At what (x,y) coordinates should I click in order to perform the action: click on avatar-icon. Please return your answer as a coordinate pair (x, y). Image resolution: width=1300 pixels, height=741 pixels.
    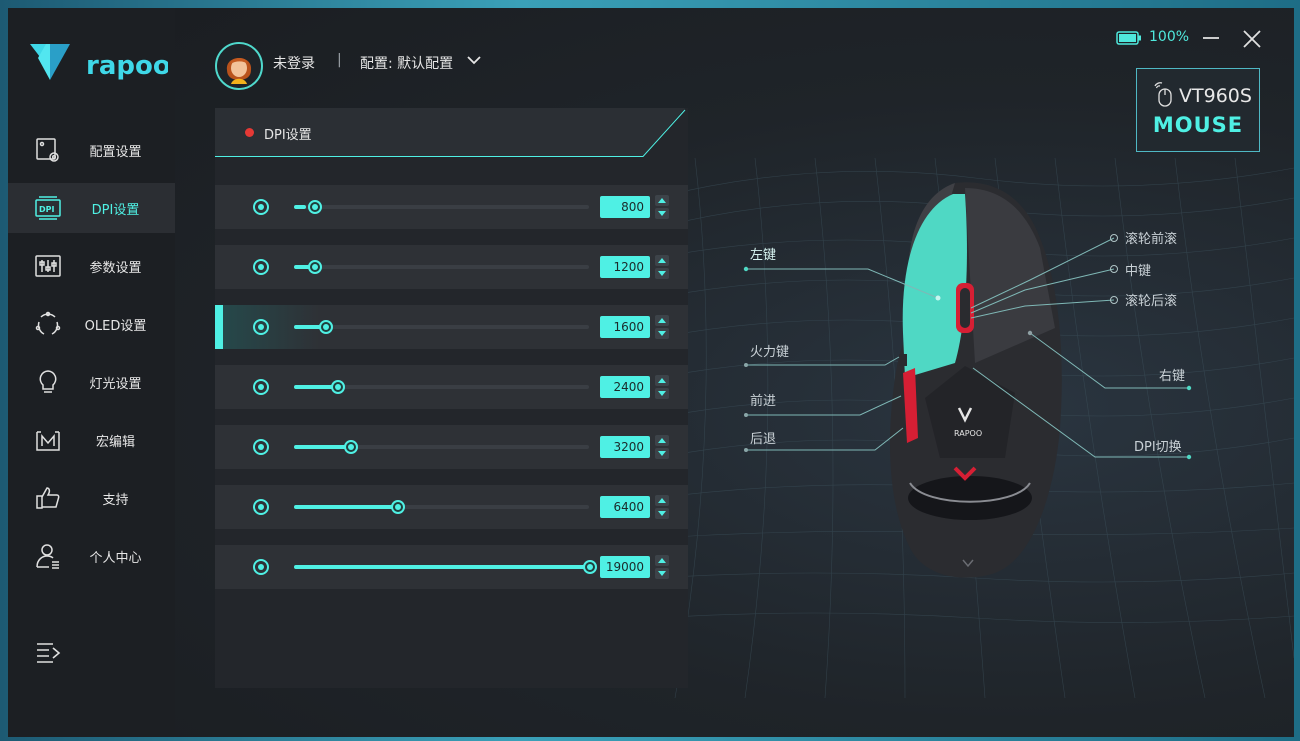
    Looking at the image, I should click on (239, 66).